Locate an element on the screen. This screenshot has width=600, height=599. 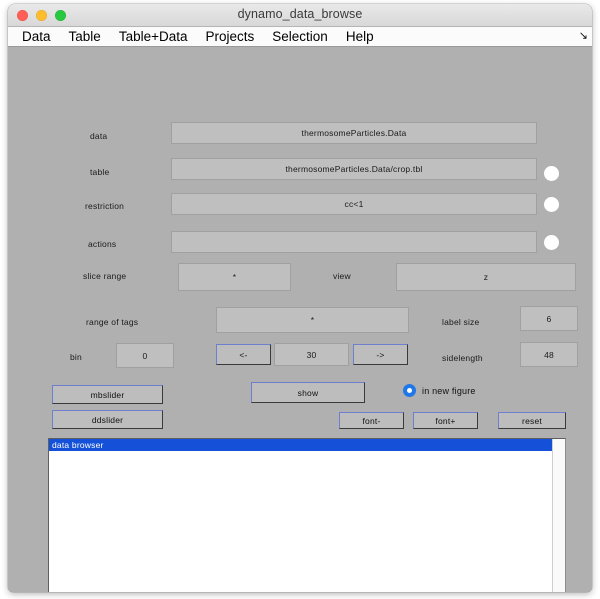
reset-button: reset is located at coordinates (532, 420).